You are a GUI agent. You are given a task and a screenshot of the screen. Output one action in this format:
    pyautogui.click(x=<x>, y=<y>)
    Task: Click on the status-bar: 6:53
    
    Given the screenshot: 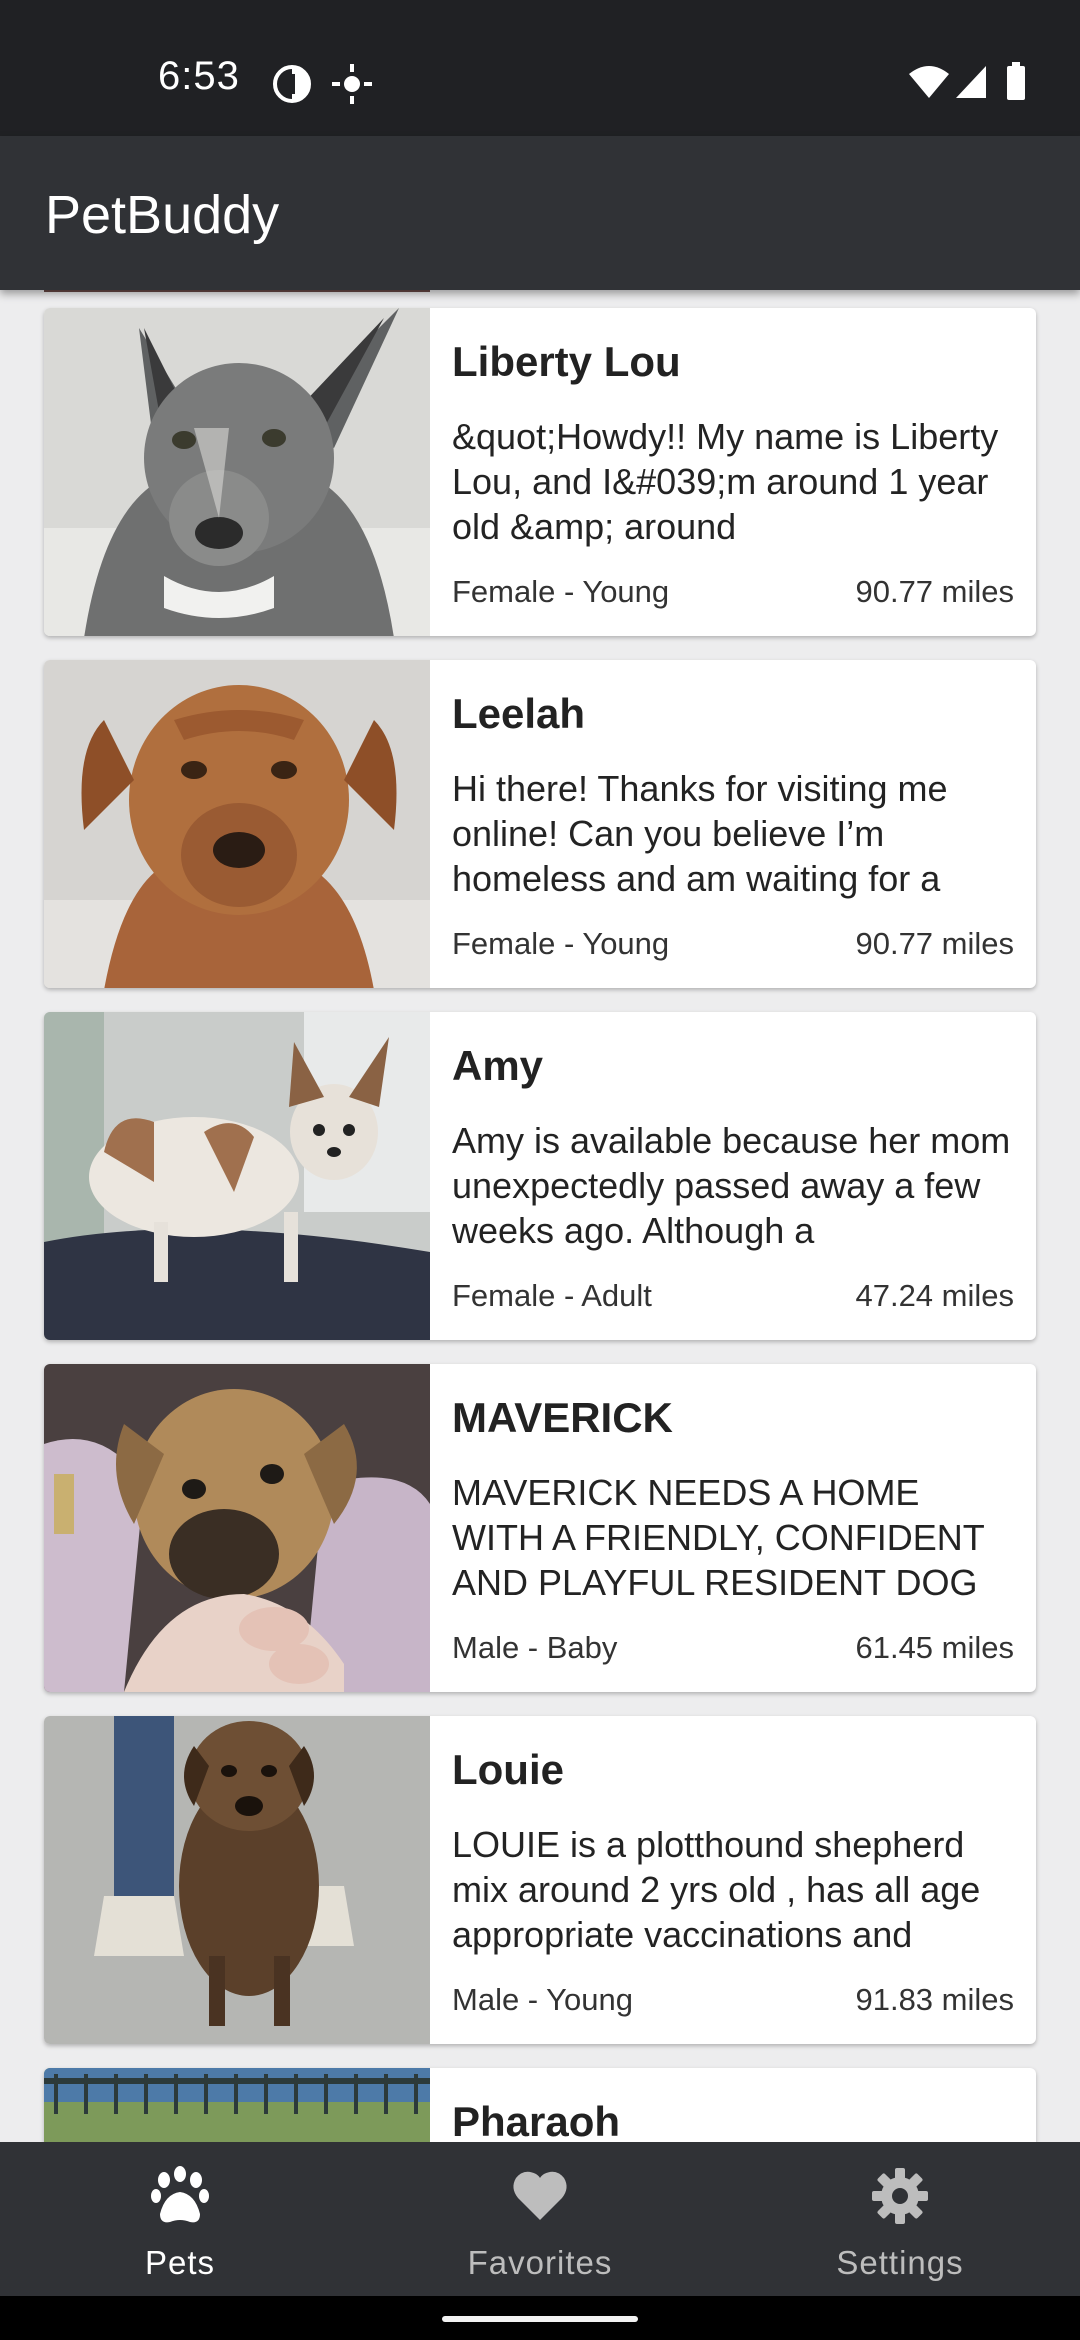 What is the action you would take?
    pyautogui.click(x=540, y=68)
    